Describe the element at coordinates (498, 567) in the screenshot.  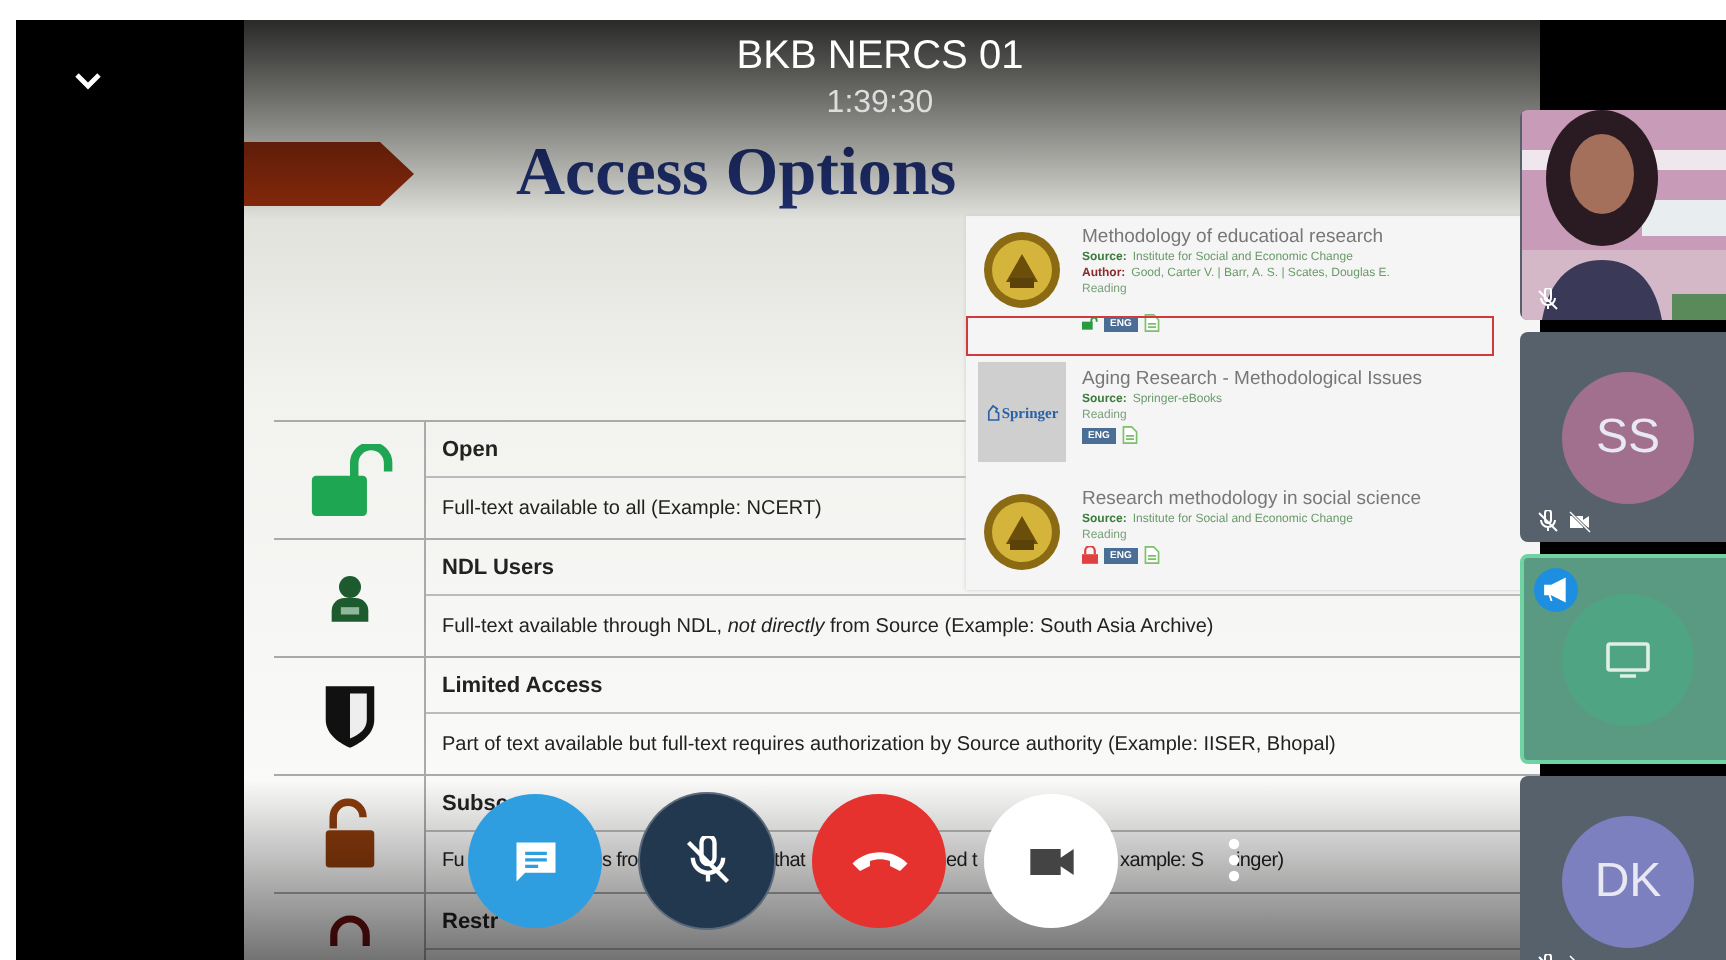
I see `row-heading: NDL Users` at that location.